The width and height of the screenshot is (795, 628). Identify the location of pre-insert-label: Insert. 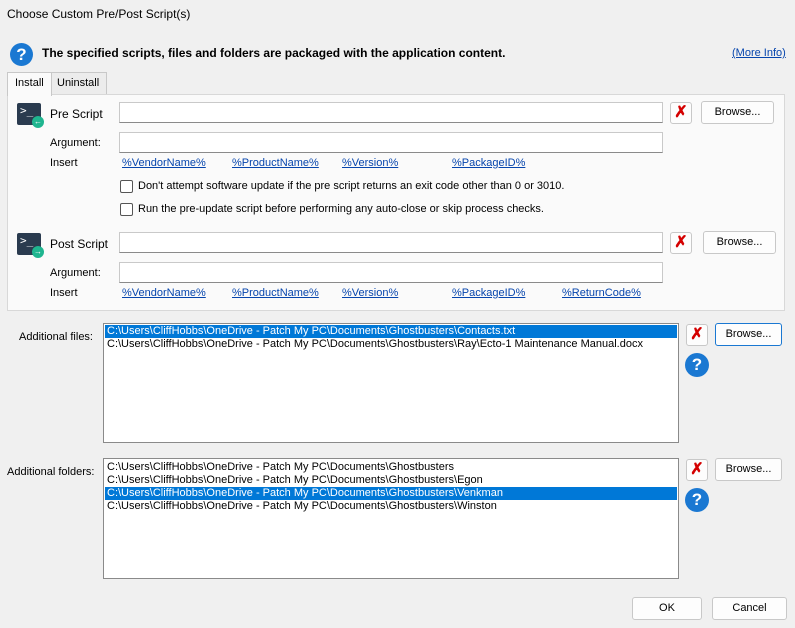
(64, 163).